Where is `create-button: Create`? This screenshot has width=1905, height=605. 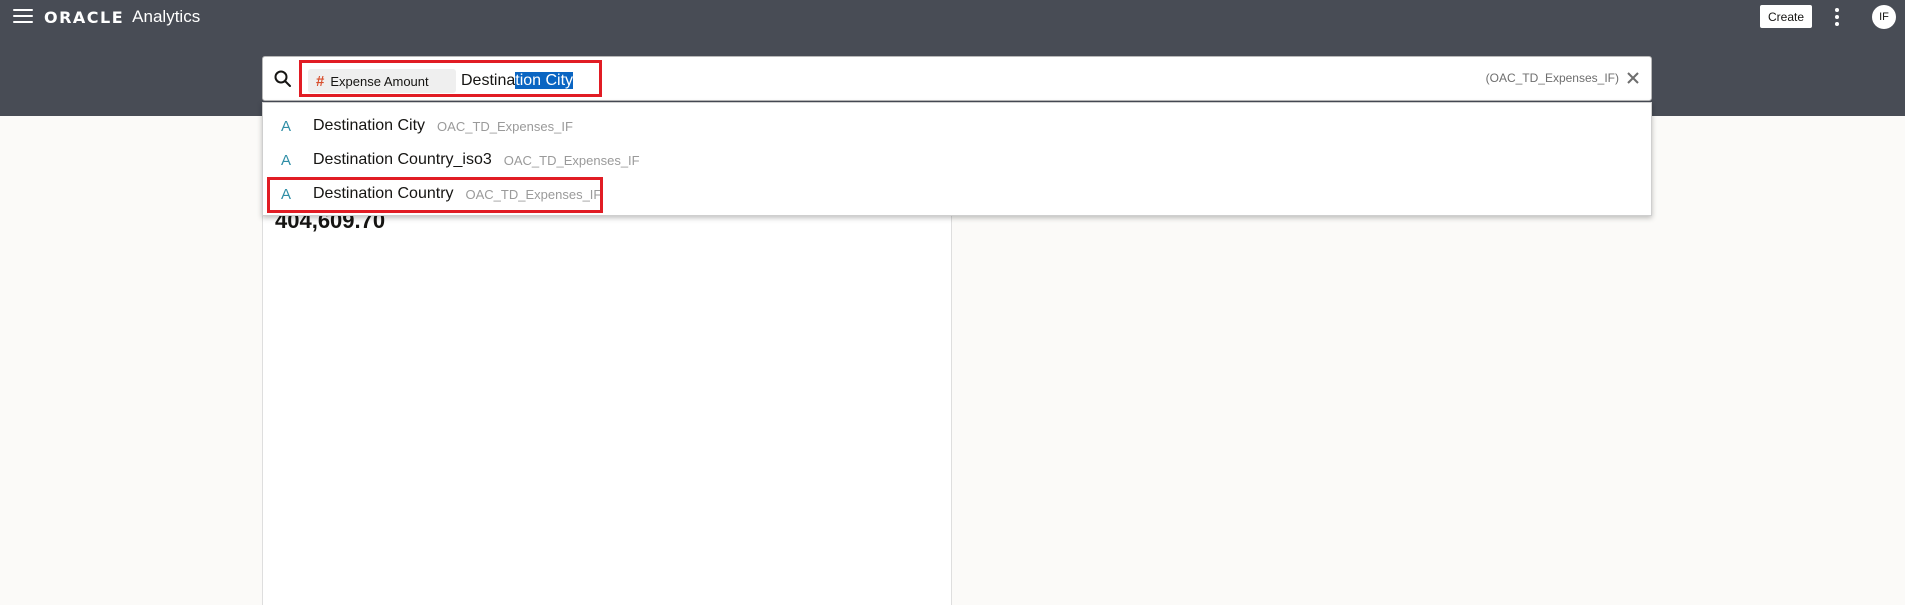
create-button: Create is located at coordinates (1786, 16).